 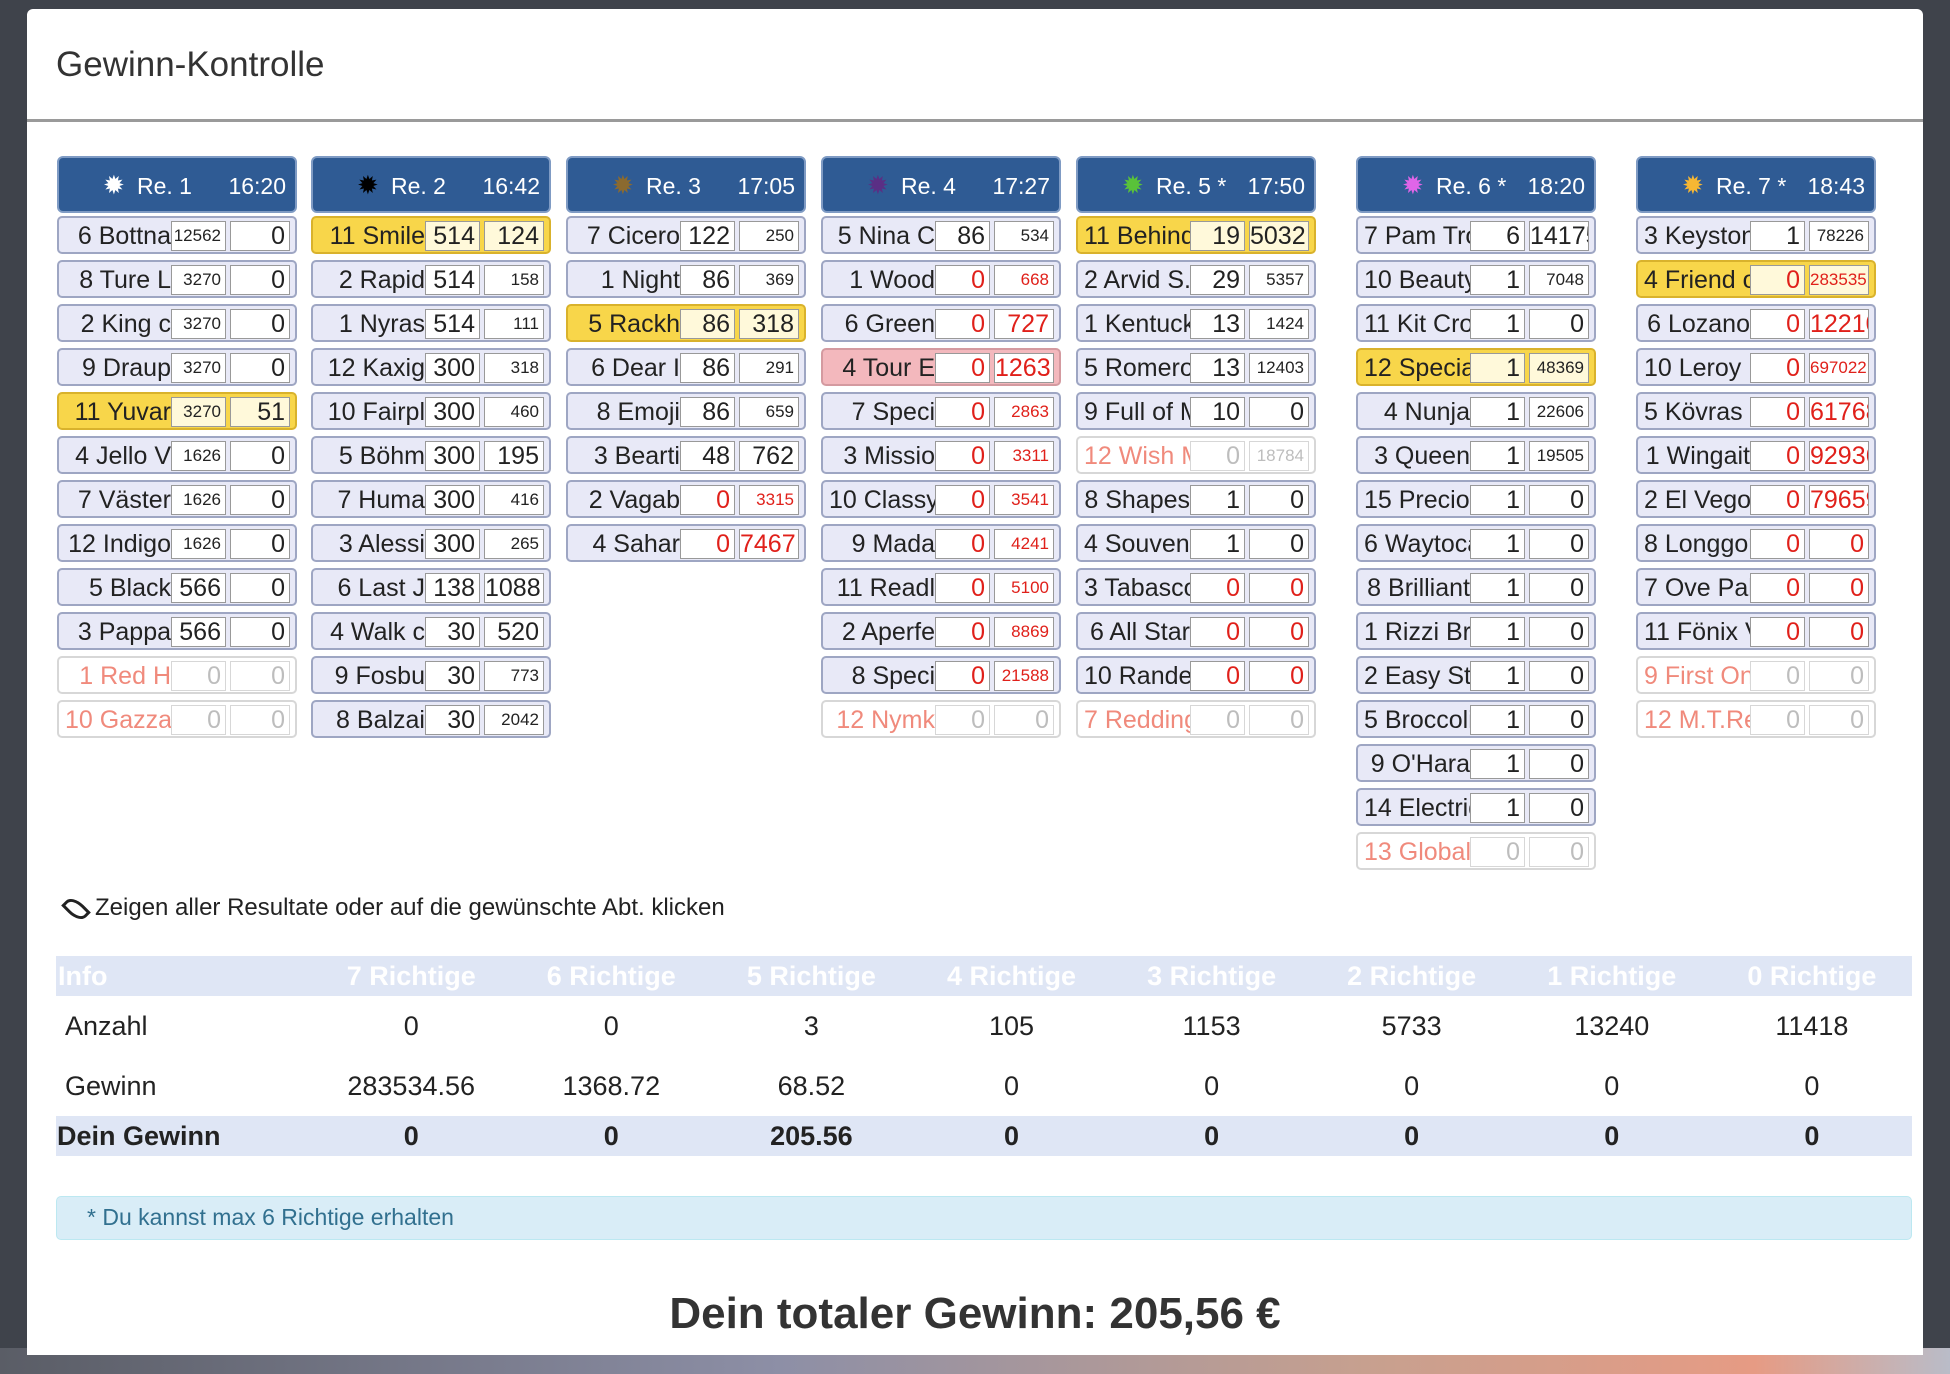 I want to click on horse-row: 5 Böhm 300 195, so click(x=431, y=455).